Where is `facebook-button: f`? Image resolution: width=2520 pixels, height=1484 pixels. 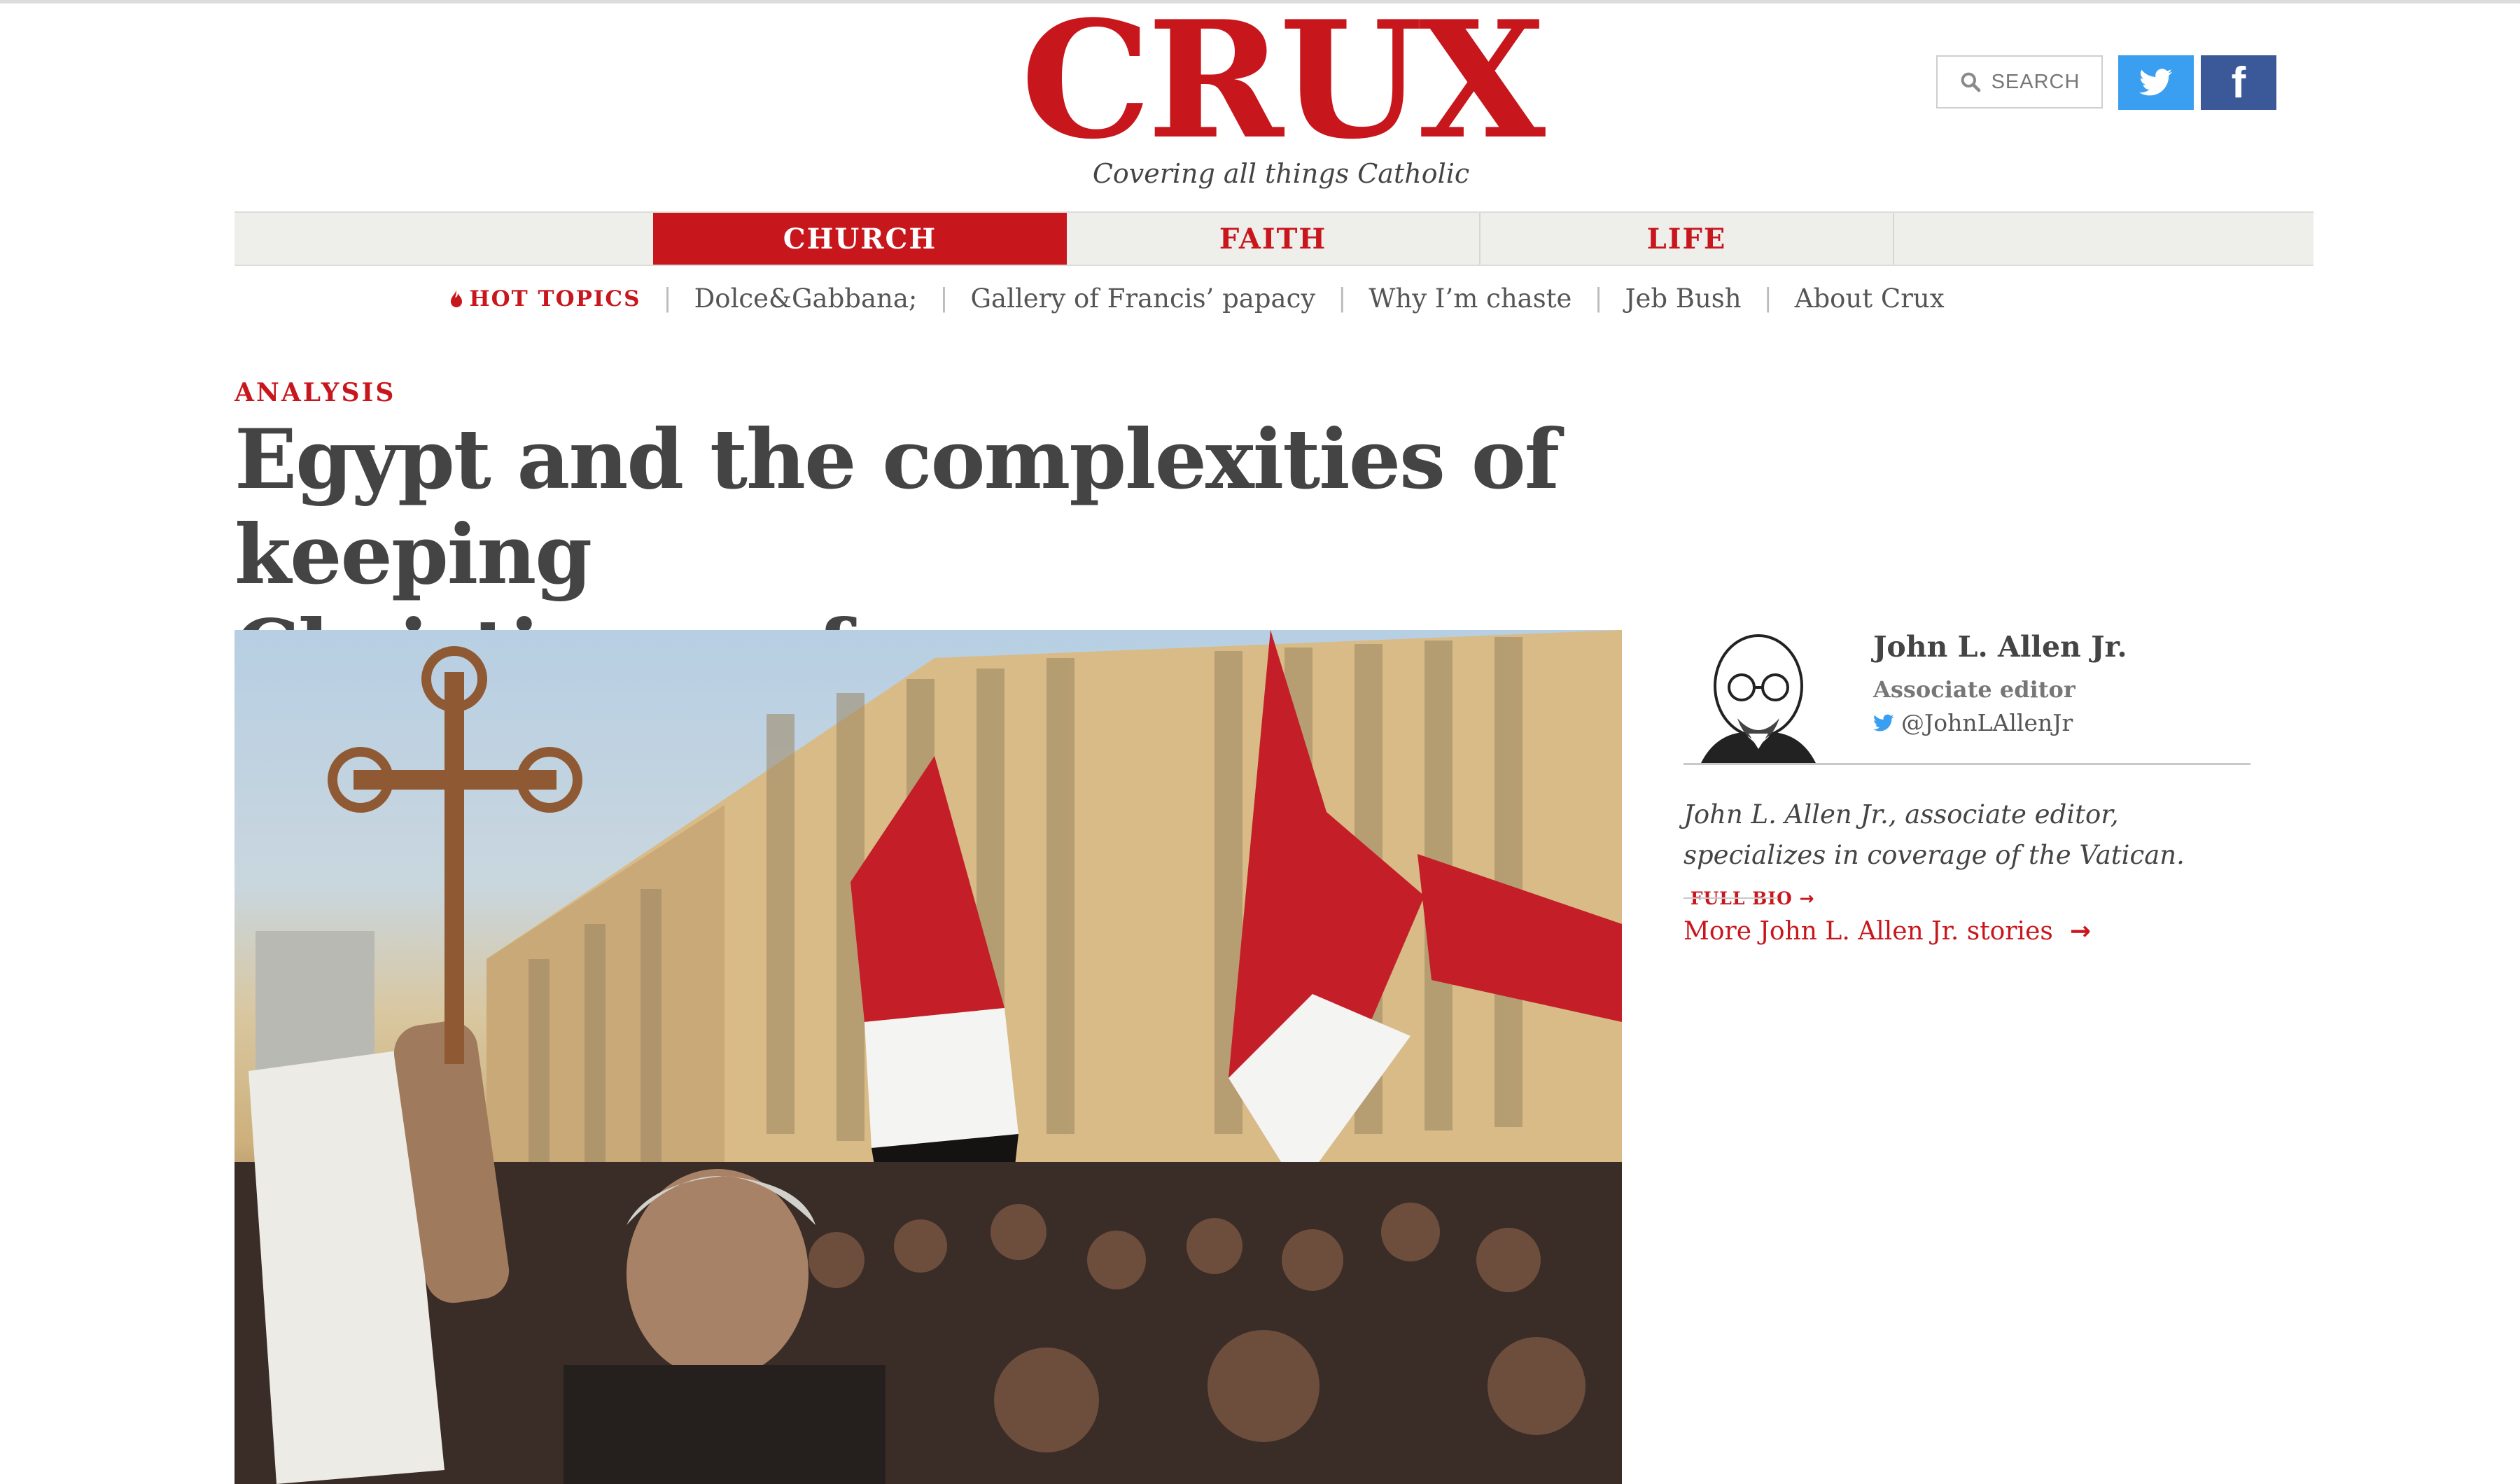
facebook-button: f is located at coordinates (2238, 82).